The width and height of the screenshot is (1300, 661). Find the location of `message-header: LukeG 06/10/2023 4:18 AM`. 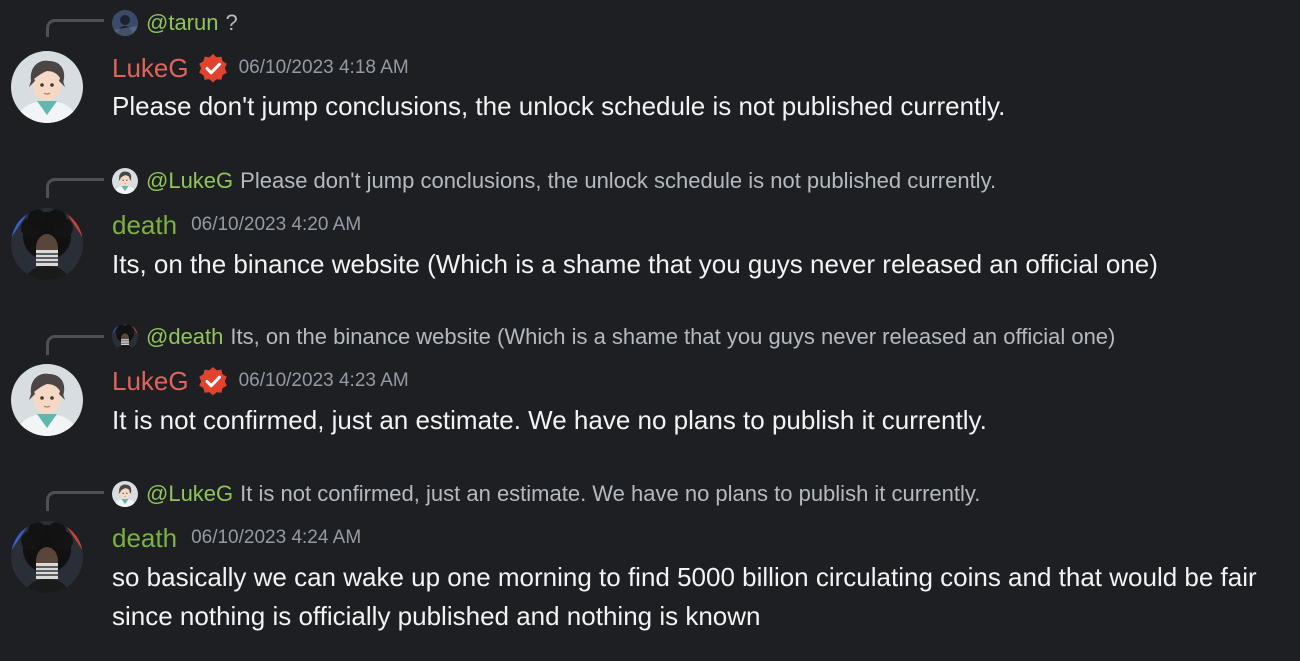

message-header: LukeG 06/10/2023 4:18 AM is located at coordinates (260, 68).